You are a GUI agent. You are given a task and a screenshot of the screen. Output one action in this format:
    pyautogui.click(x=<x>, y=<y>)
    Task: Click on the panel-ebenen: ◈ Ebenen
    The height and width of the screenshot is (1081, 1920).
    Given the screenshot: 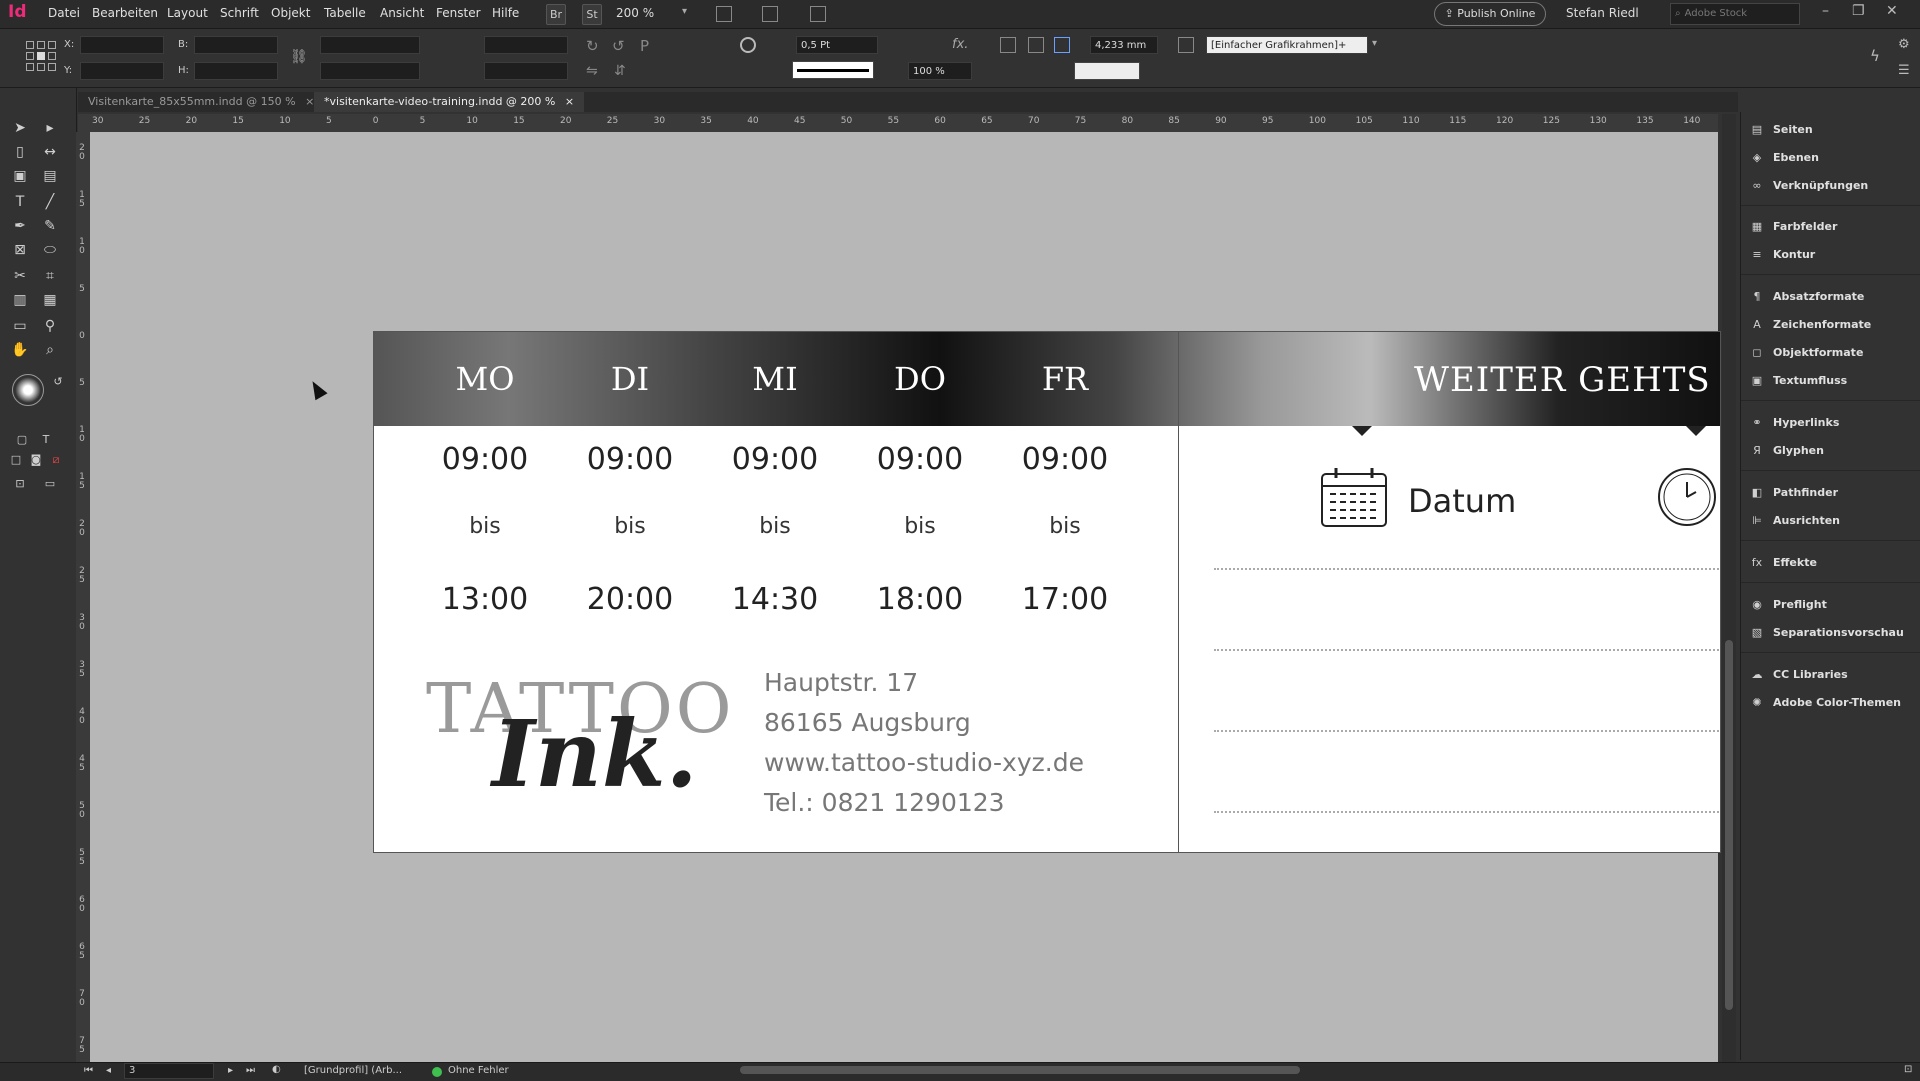 What is the action you would take?
    pyautogui.click(x=1833, y=158)
    